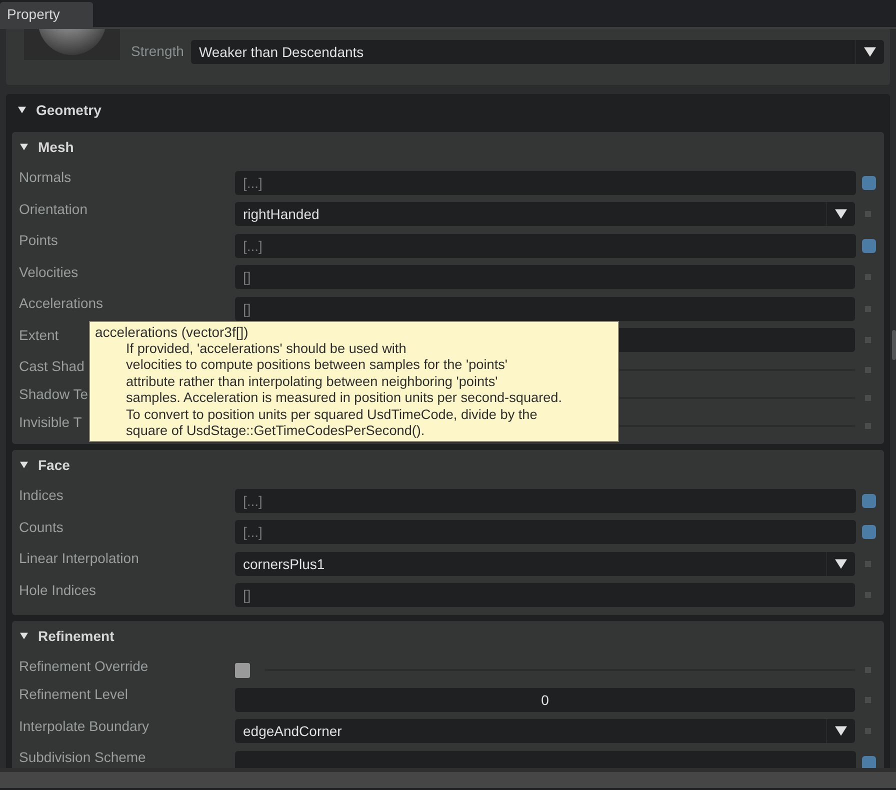 The image size is (896, 790). I want to click on property-label: Points, so click(38, 240).